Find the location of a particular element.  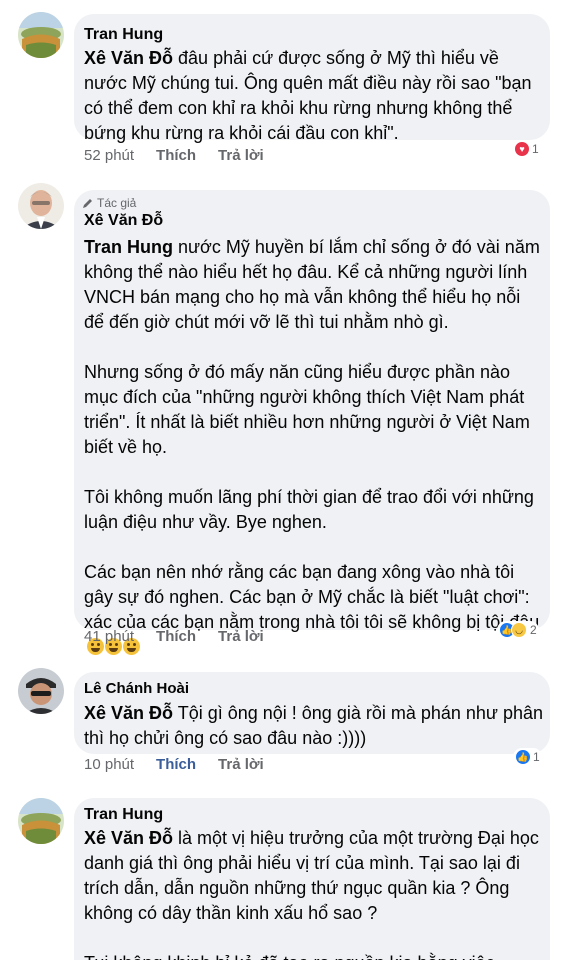

comment-actions: 10 phút Thích Trả lời is located at coordinates (174, 764).